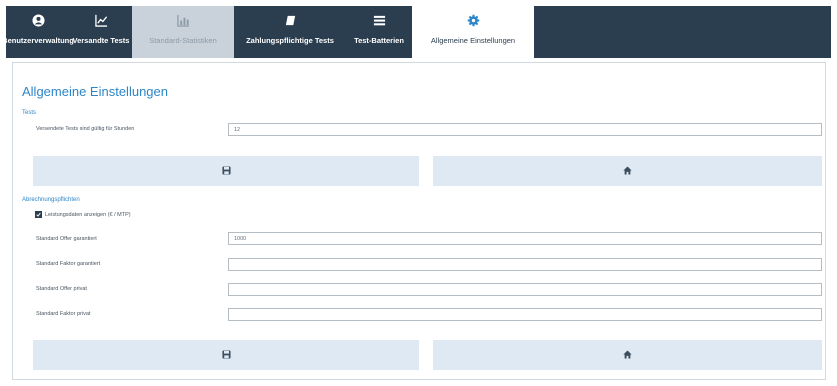 This screenshot has width=837, height=386. Describe the element at coordinates (68, 264) in the screenshot. I see `faktor-garantiert-label: Standard Faktor garantiert` at that location.